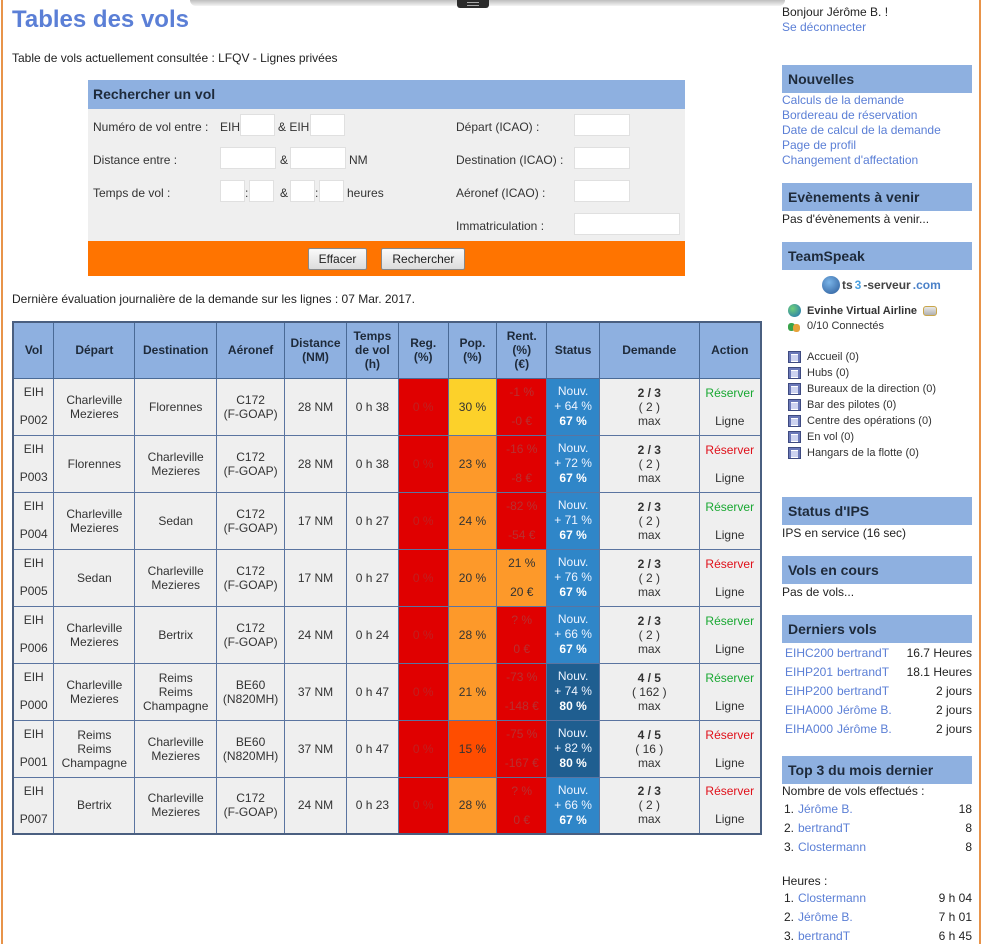 This screenshot has width=984, height=946. Describe the element at coordinates (423, 258) in the screenshot. I see `search-button: Rechercher` at that location.